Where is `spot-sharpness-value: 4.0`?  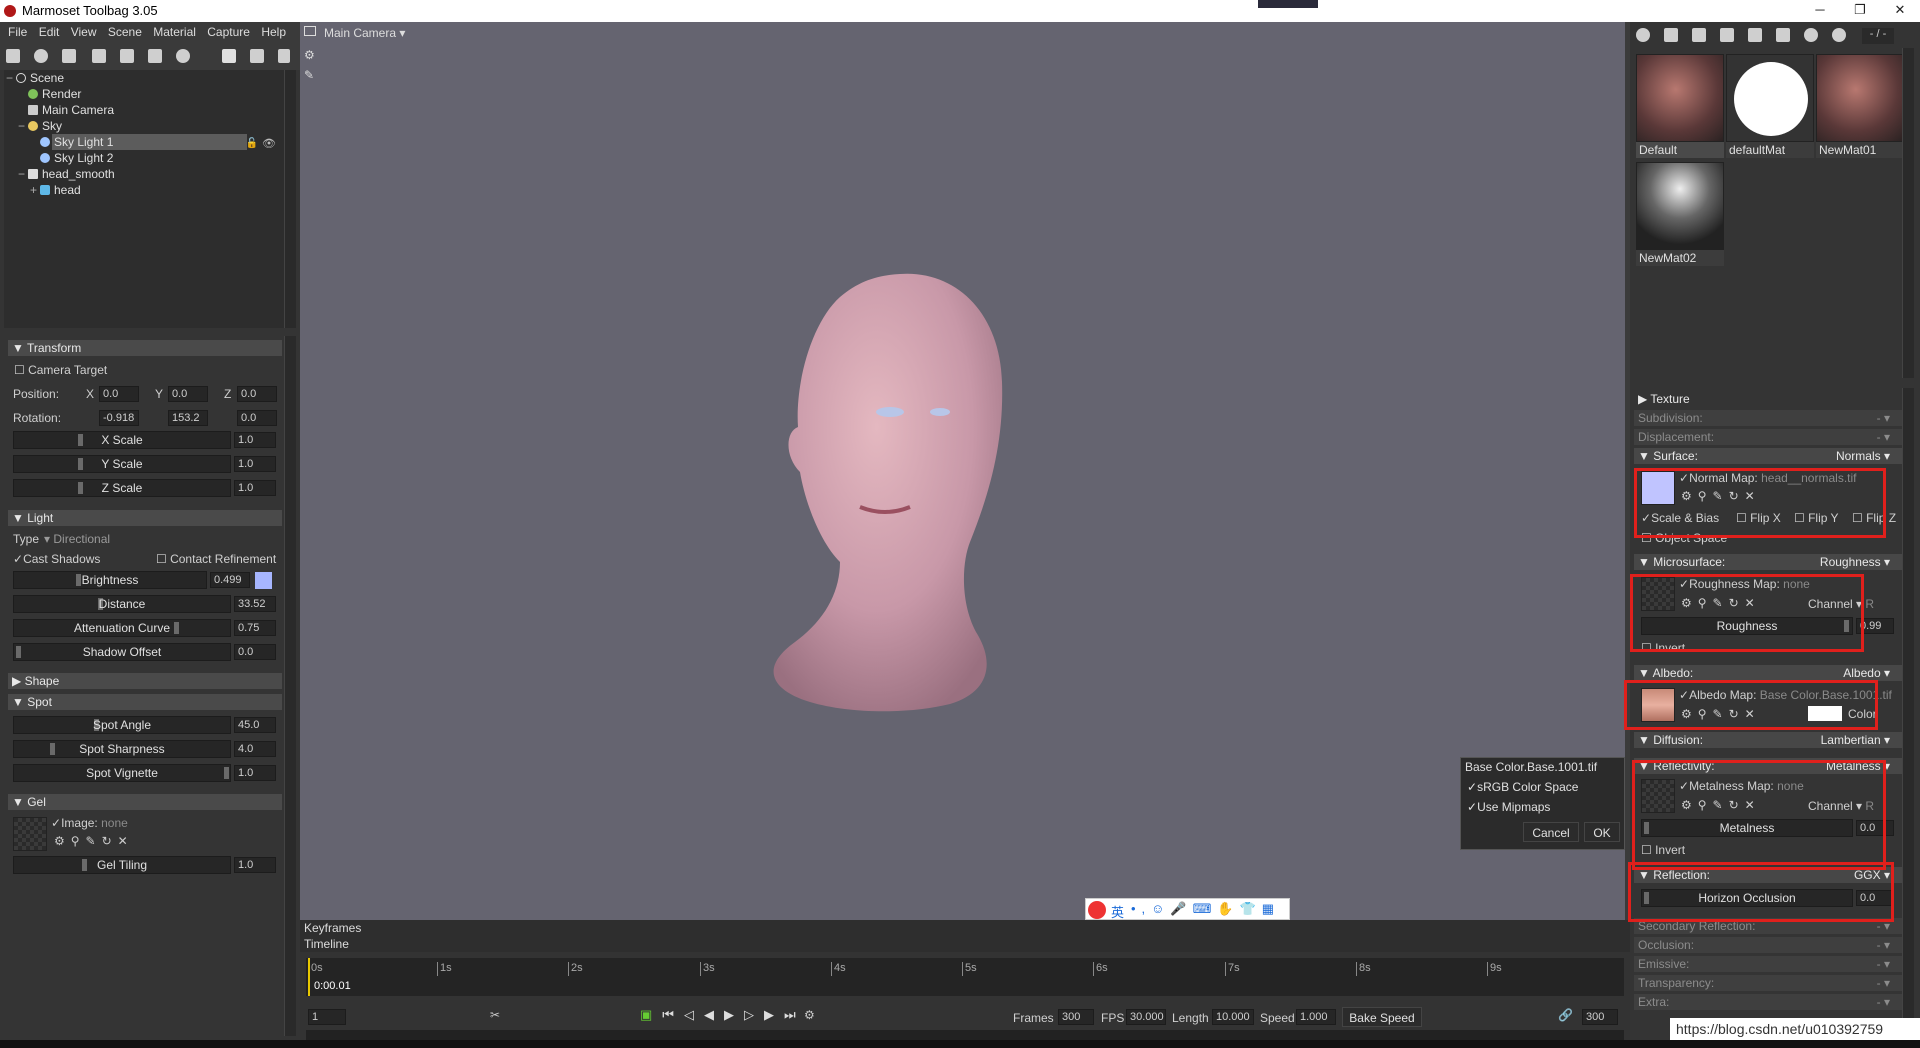
spot-sharpness-value: 4.0 is located at coordinates (255, 749).